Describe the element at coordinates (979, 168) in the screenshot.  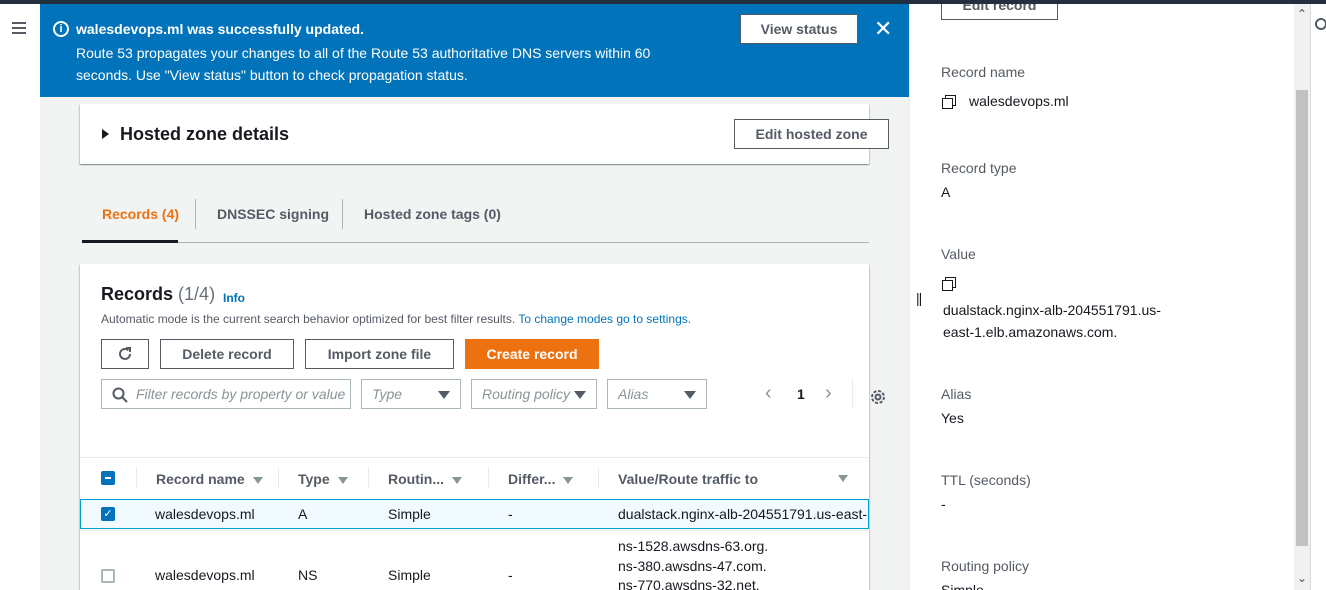
I see `record-type-label: Record type` at that location.